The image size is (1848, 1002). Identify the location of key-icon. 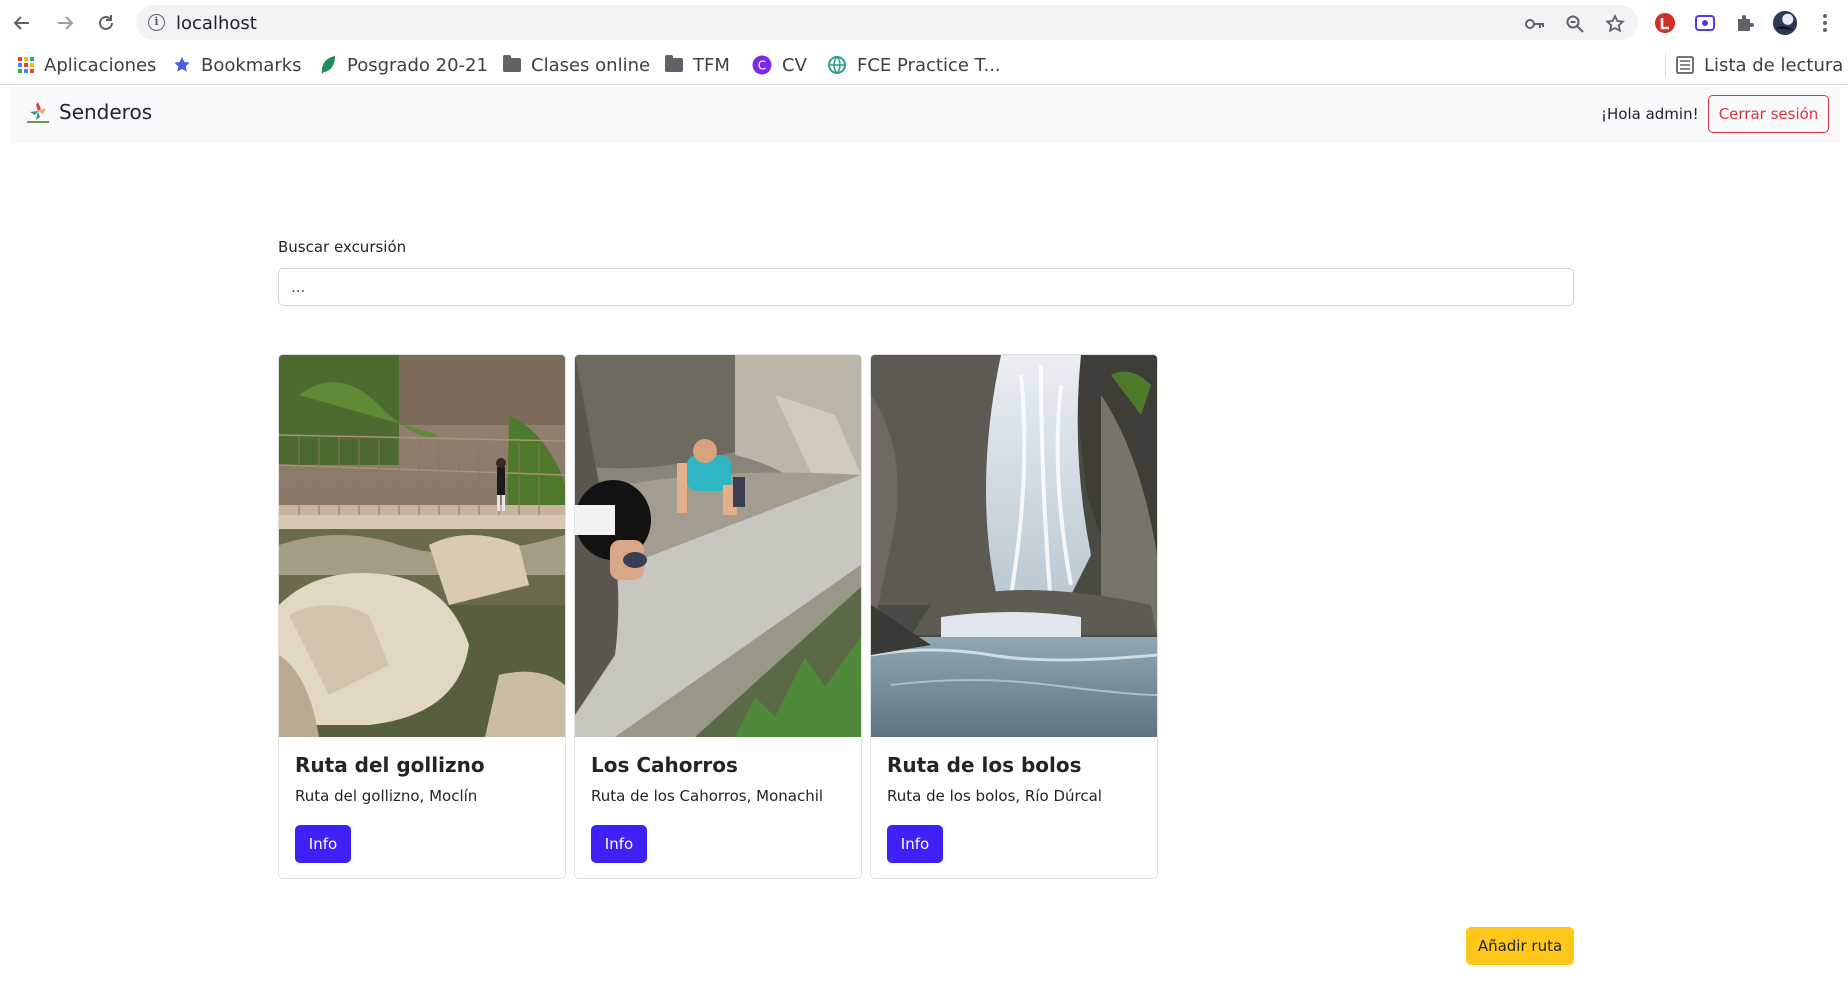
(1535, 24).